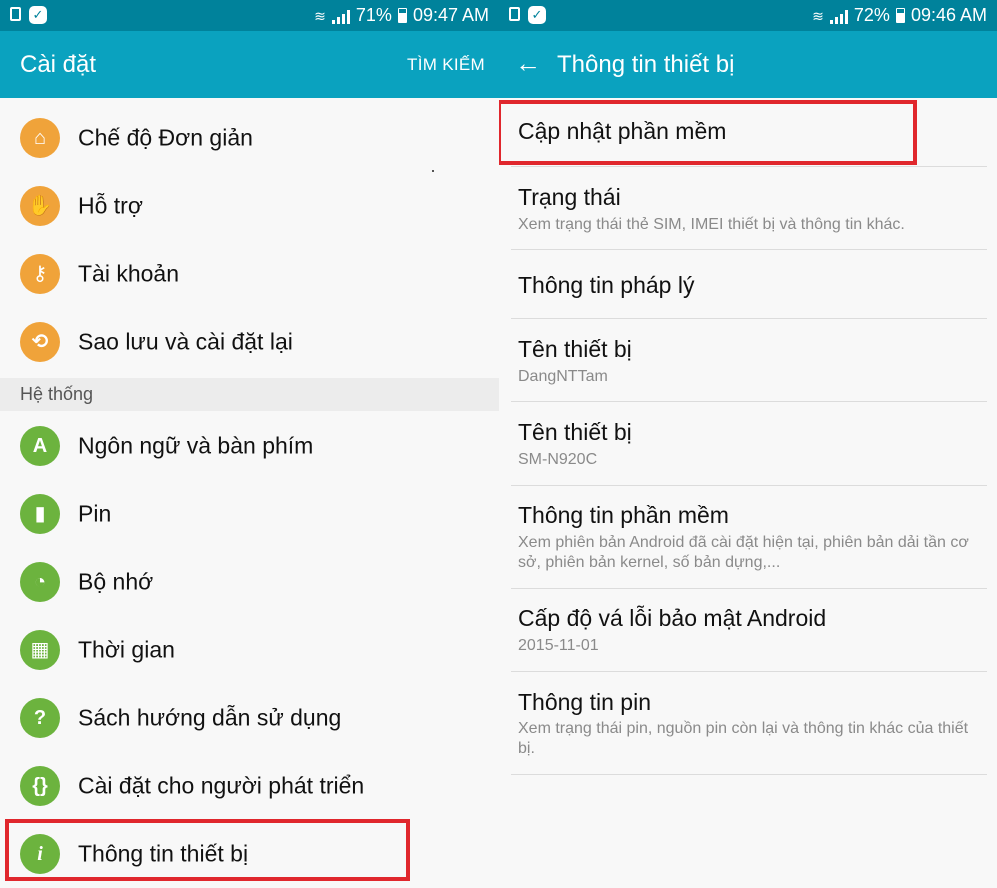 The width and height of the screenshot is (997, 888). I want to click on storage-icon: ◔, so click(40, 582).